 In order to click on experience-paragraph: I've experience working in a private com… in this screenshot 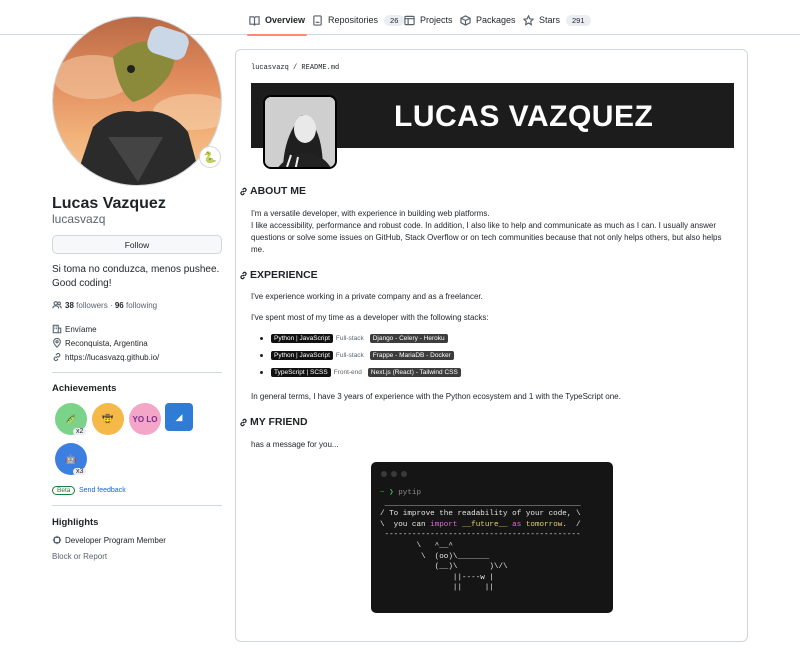, I will do `click(367, 296)`.